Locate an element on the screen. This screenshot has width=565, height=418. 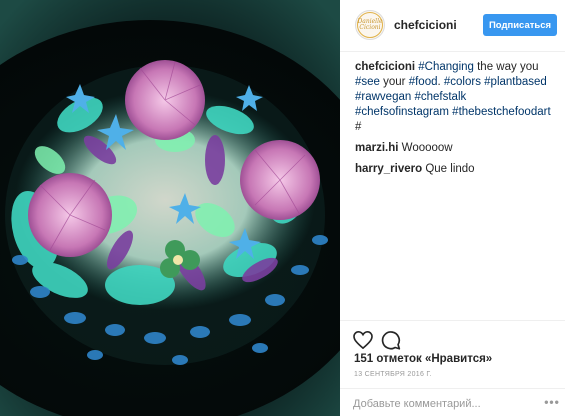
hashtag-link: #colors is located at coordinates (462, 82).